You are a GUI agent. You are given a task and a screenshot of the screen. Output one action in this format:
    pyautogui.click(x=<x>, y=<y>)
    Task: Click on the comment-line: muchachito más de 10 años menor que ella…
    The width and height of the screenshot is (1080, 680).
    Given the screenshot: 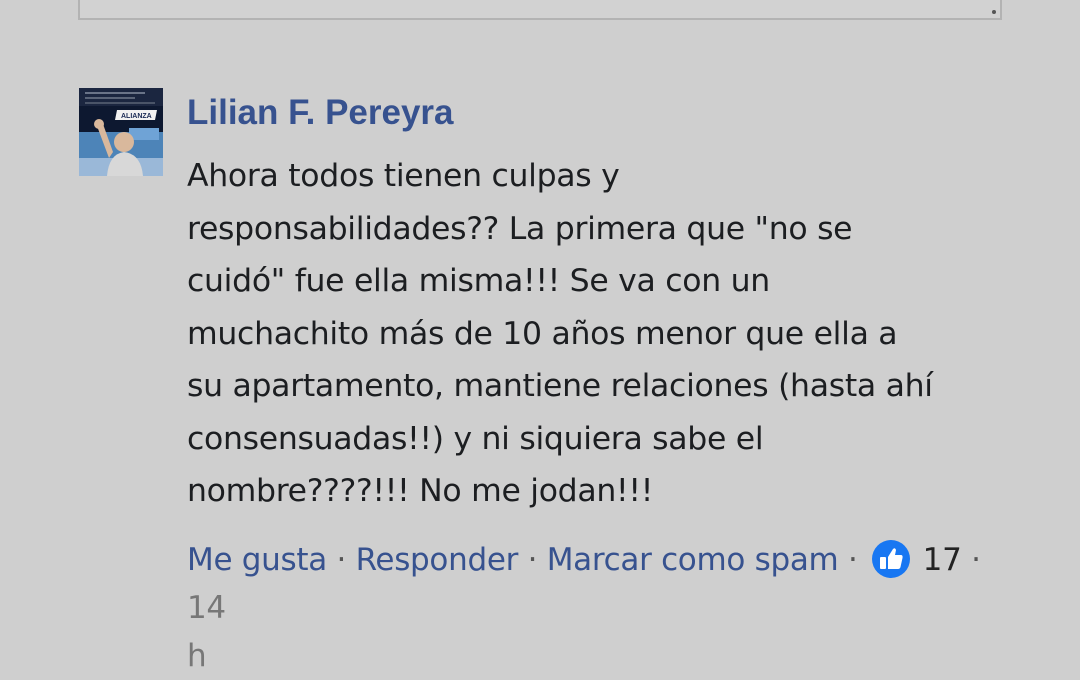 What is the action you would take?
    pyautogui.click(x=542, y=333)
    